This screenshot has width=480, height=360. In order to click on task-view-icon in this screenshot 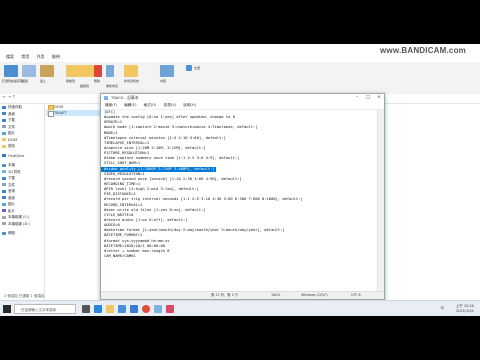, I will do `click(86, 309)`.